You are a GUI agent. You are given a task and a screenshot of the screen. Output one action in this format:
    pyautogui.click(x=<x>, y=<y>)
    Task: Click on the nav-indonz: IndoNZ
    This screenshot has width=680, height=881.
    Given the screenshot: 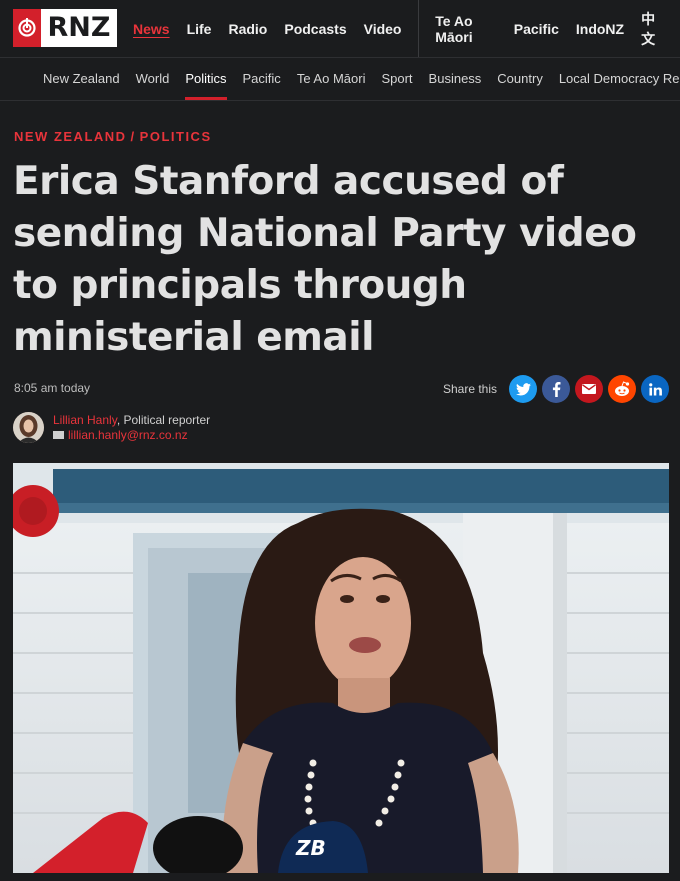 What is the action you would take?
    pyautogui.click(x=600, y=29)
    